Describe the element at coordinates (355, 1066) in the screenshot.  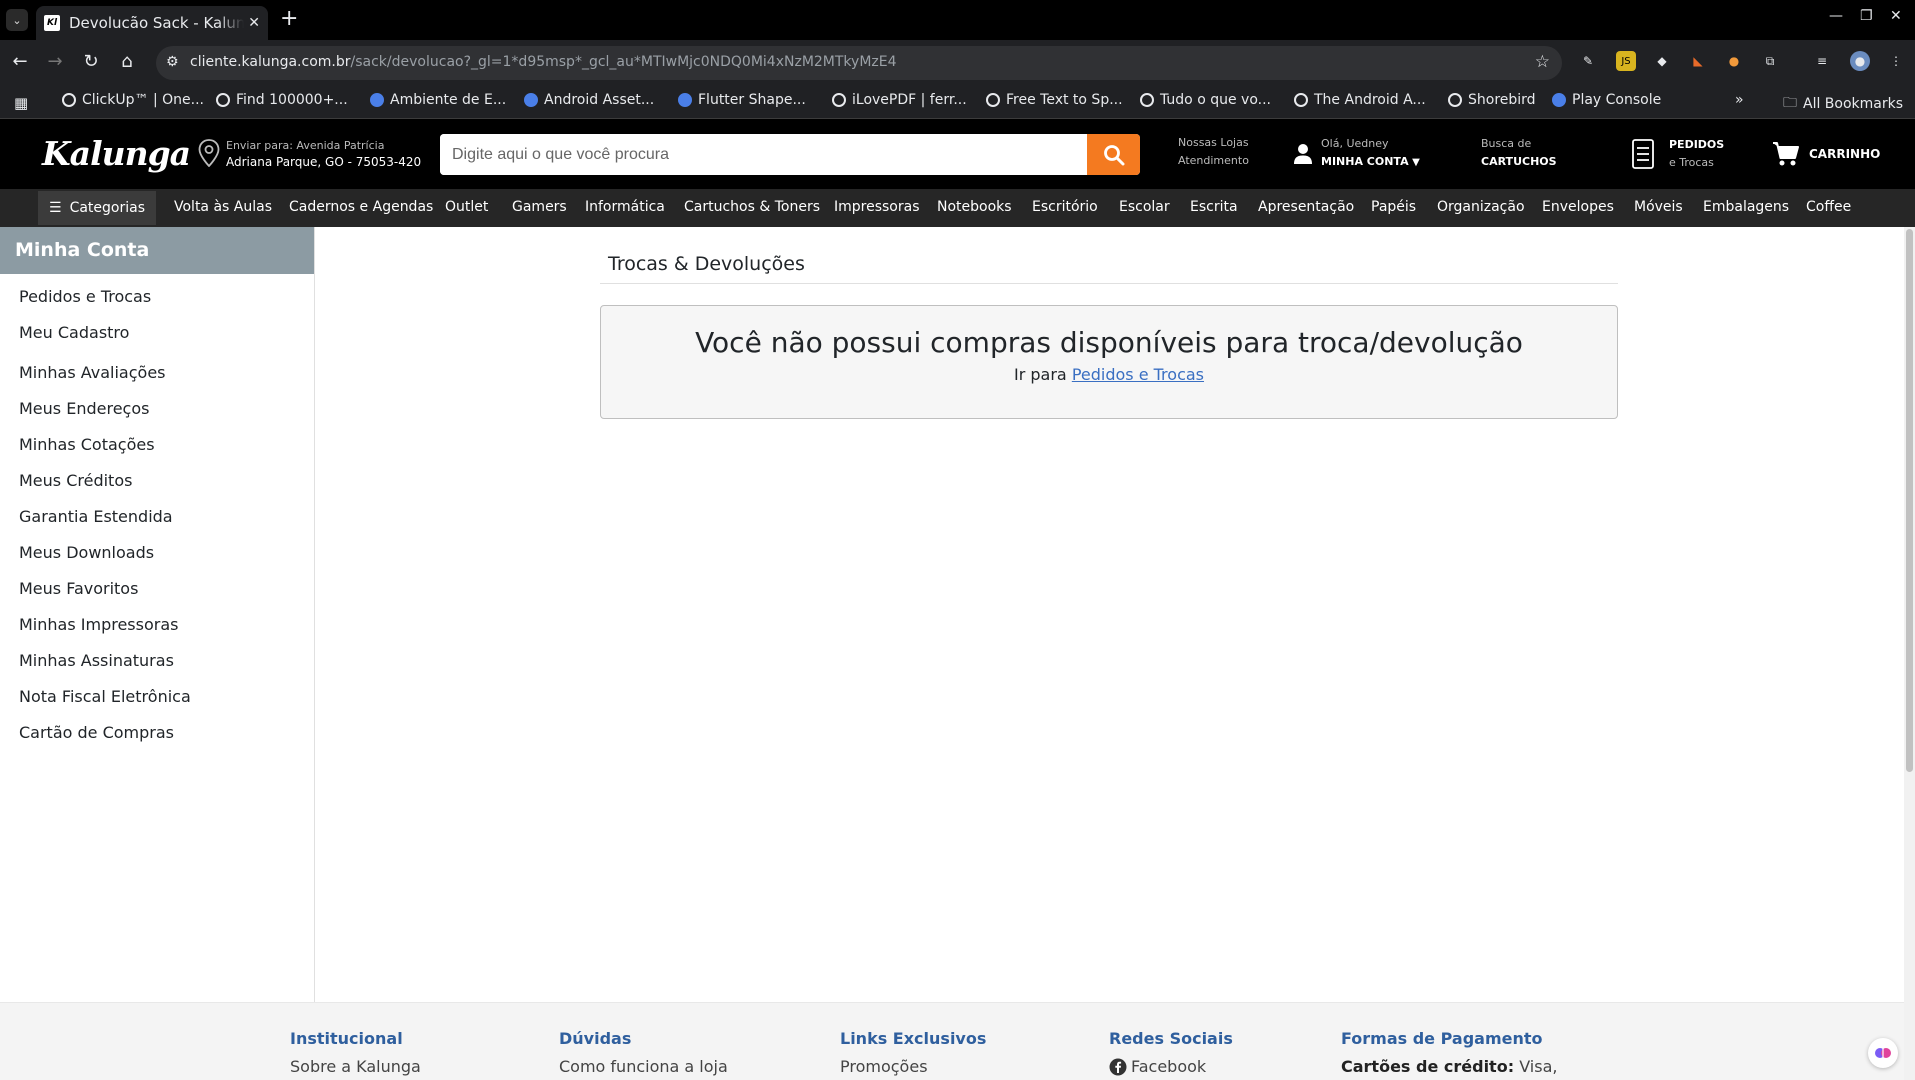
I see `footer-link: Sobre a Kalunga` at that location.